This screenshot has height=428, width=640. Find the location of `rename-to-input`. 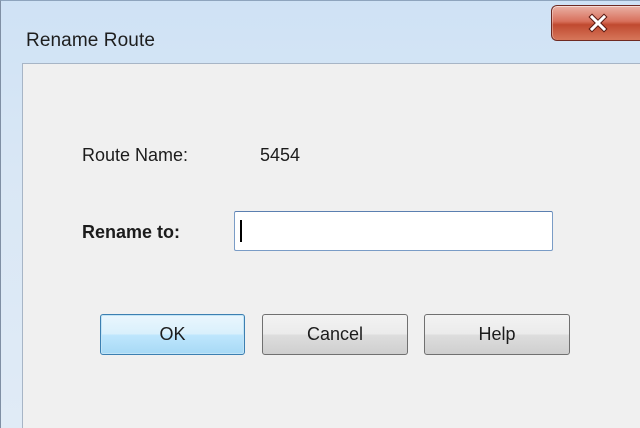

rename-to-input is located at coordinates (393, 231).